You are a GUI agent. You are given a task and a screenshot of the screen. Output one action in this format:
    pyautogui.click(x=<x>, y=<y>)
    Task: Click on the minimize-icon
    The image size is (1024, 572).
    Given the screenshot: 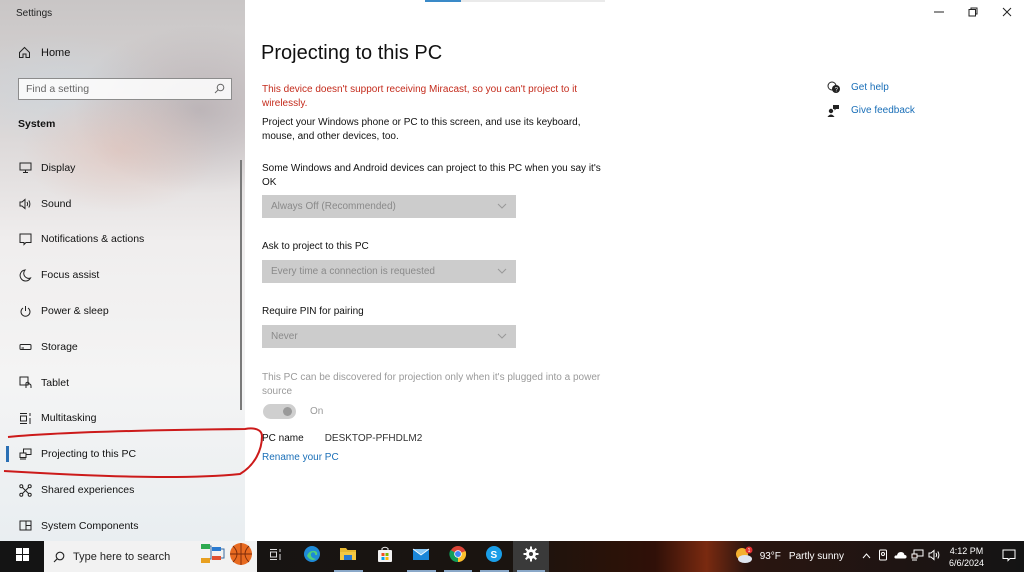 What is the action you would take?
    pyautogui.click(x=939, y=13)
    